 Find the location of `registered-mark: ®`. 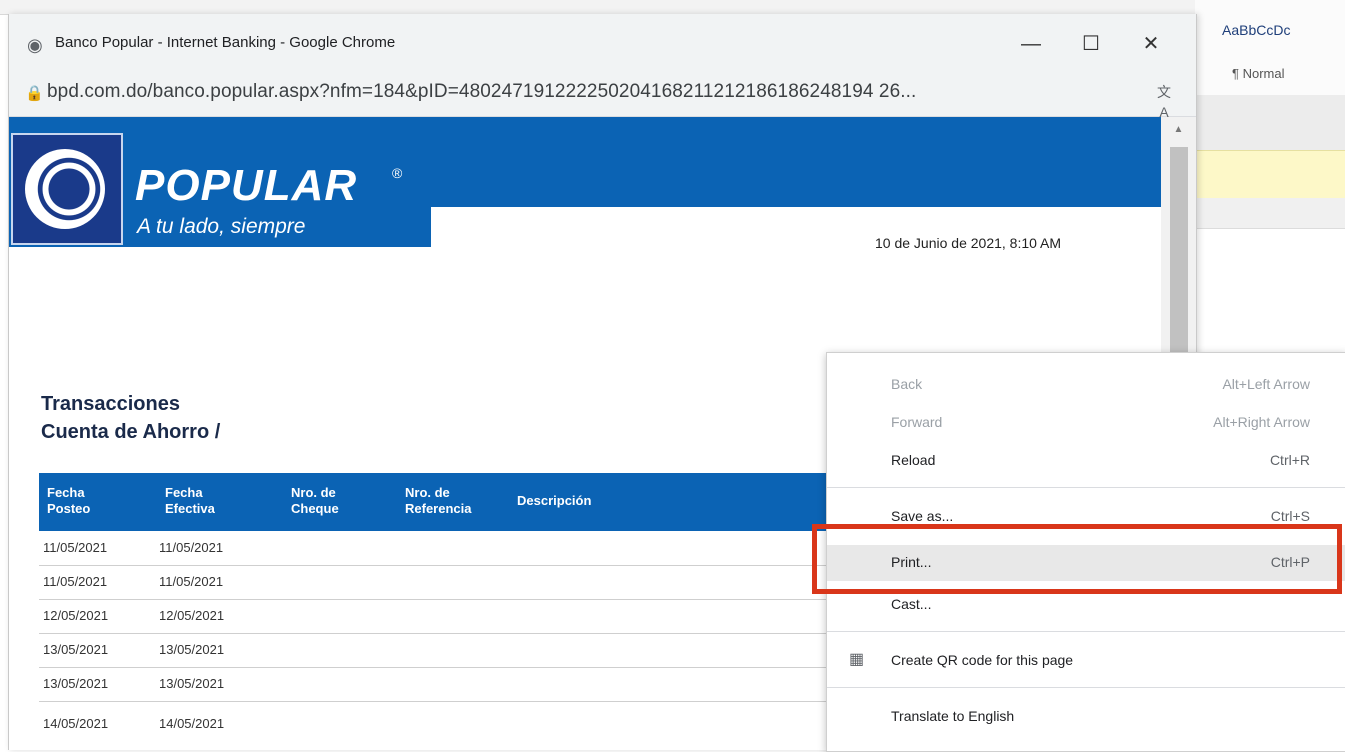

registered-mark: ® is located at coordinates (397, 173).